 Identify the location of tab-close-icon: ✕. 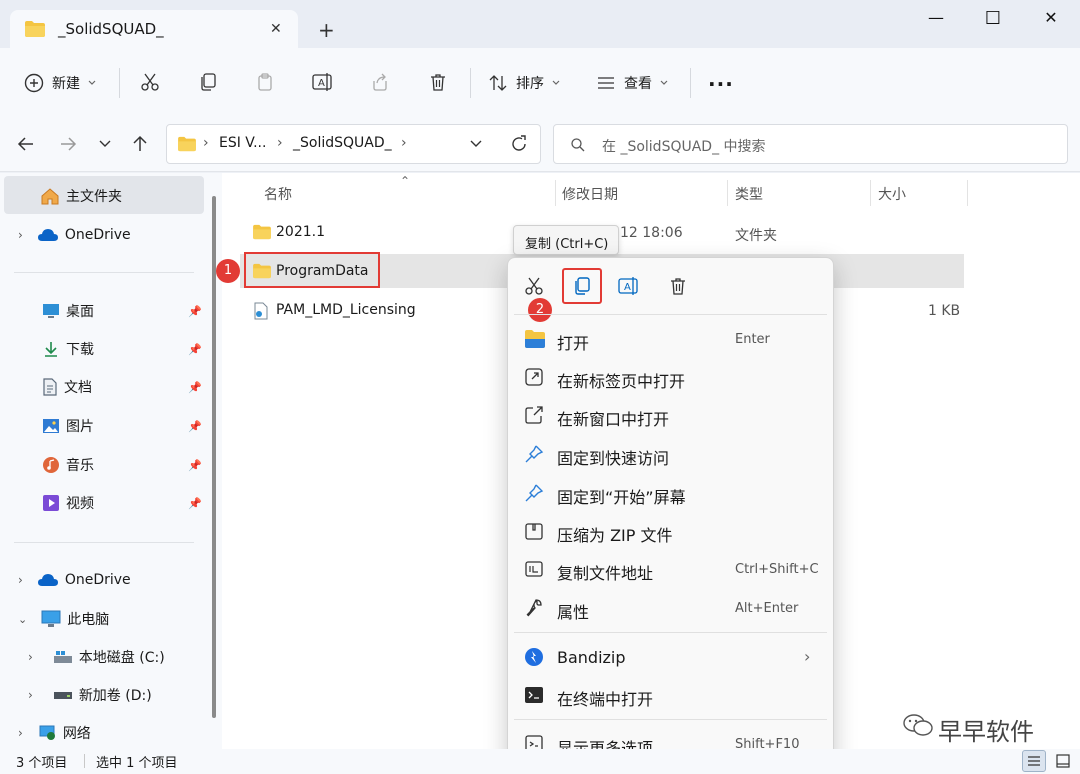
(276, 29).